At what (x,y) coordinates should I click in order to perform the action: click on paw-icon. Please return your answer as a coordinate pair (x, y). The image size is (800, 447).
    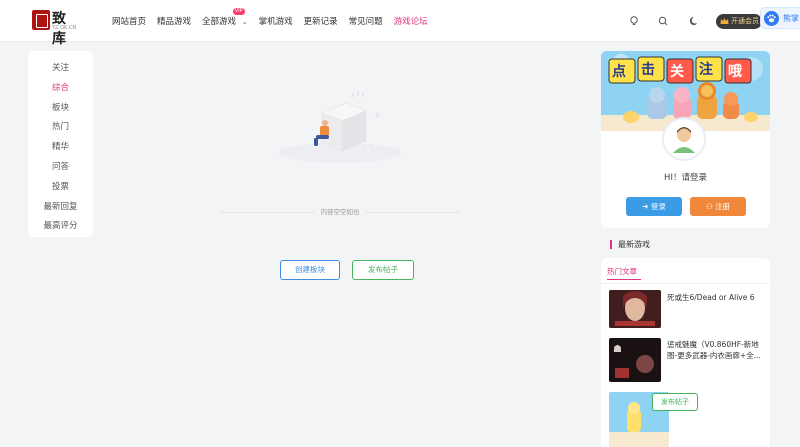
    Looking at the image, I should click on (771, 18).